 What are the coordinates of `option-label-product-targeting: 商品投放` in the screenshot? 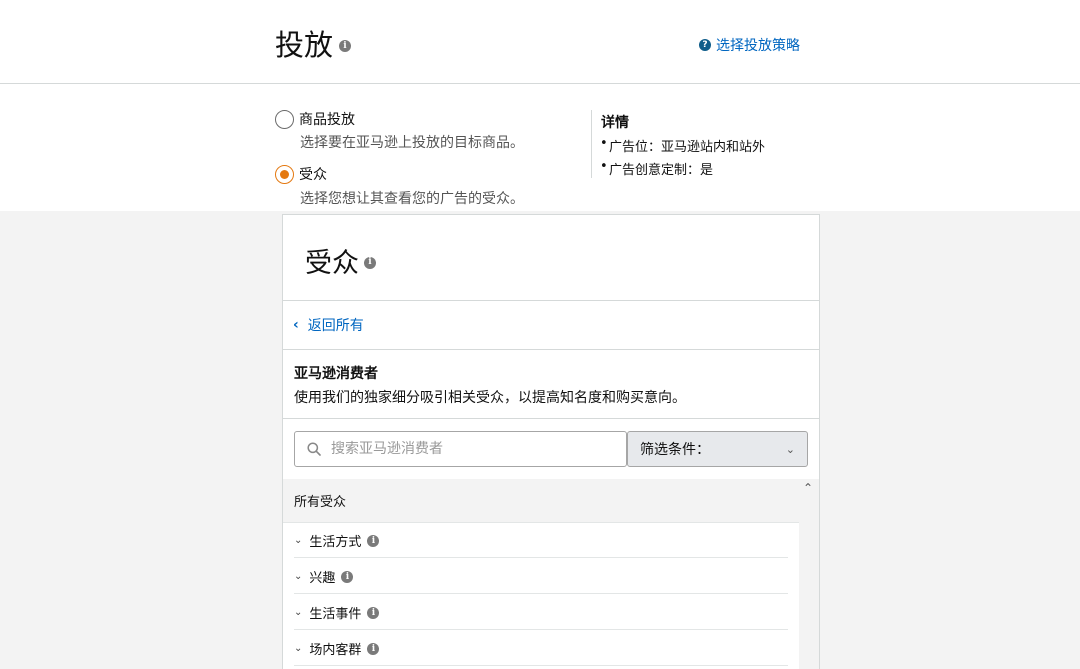 It's located at (327, 120).